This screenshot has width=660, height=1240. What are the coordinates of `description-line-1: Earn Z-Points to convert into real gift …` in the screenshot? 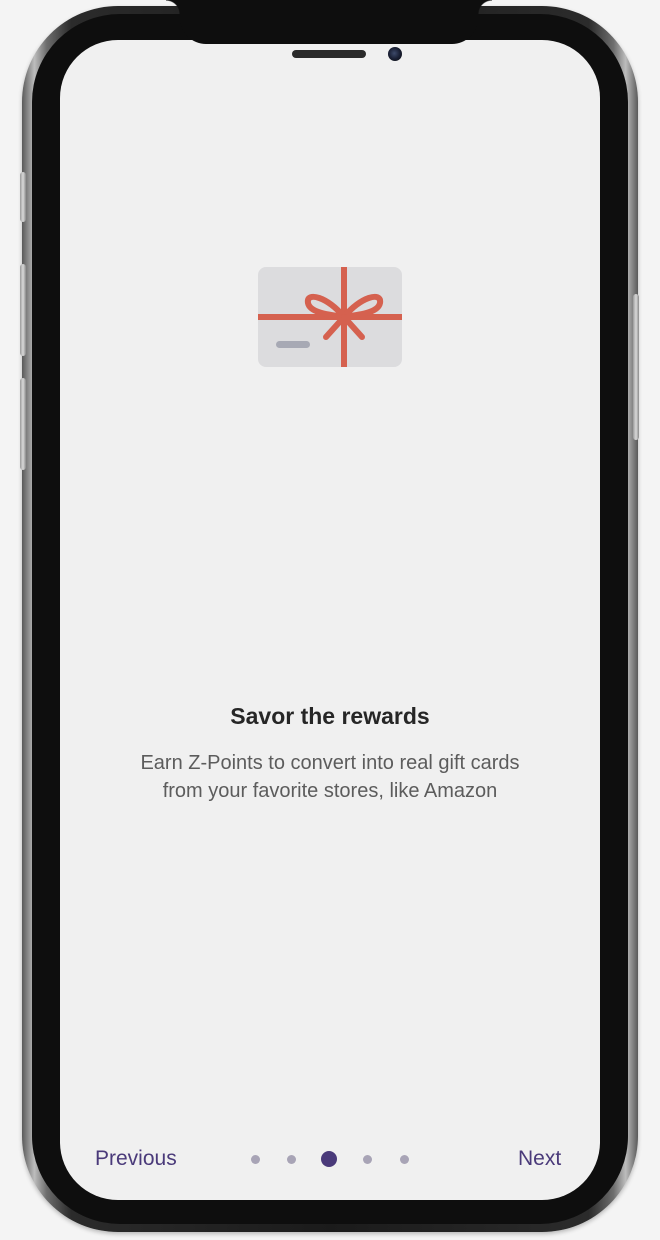 It's located at (330, 763).